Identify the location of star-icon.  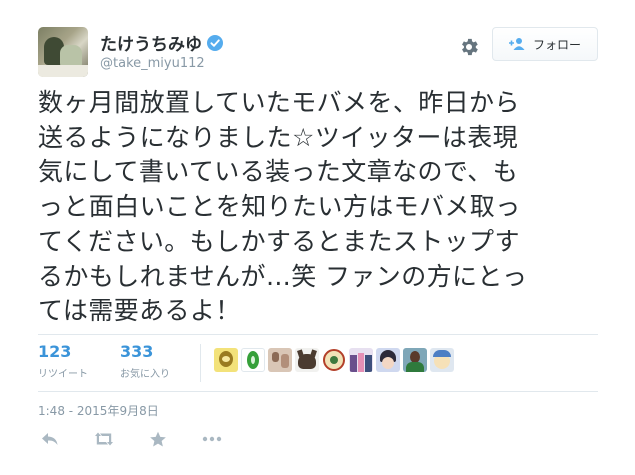
(158, 439).